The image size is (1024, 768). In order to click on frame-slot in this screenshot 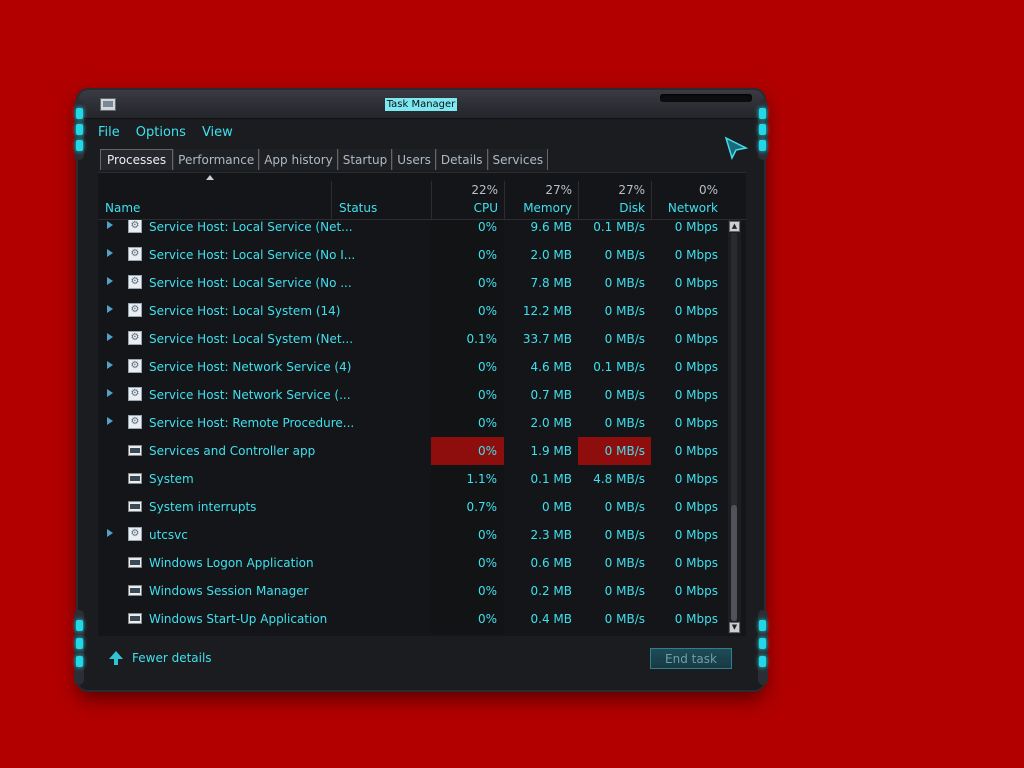, I will do `click(706, 98)`.